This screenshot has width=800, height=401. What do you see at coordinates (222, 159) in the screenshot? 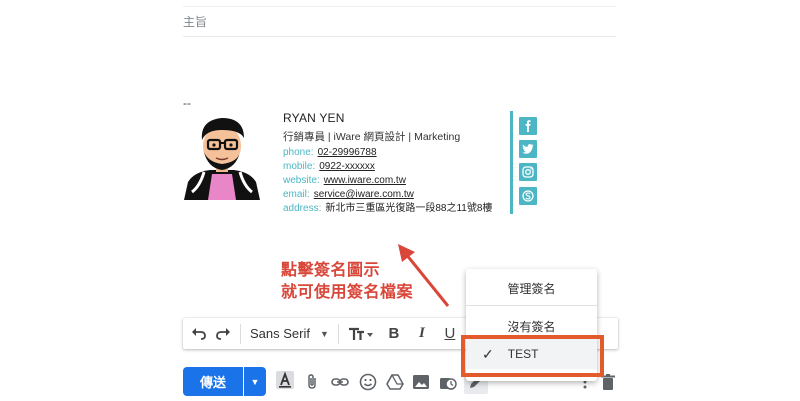
I see `avatar` at bounding box center [222, 159].